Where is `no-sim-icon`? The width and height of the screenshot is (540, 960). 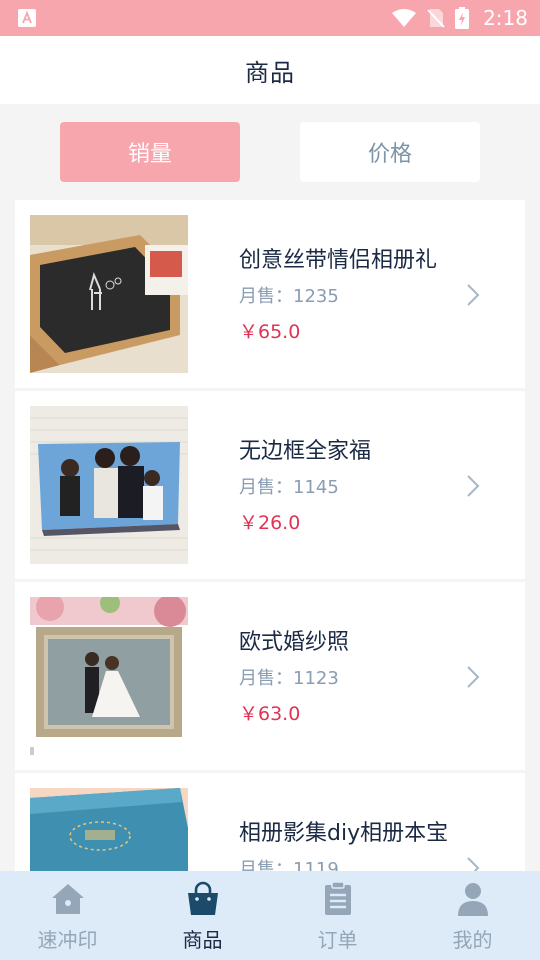
no-sim-icon is located at coordinates (436, 18).